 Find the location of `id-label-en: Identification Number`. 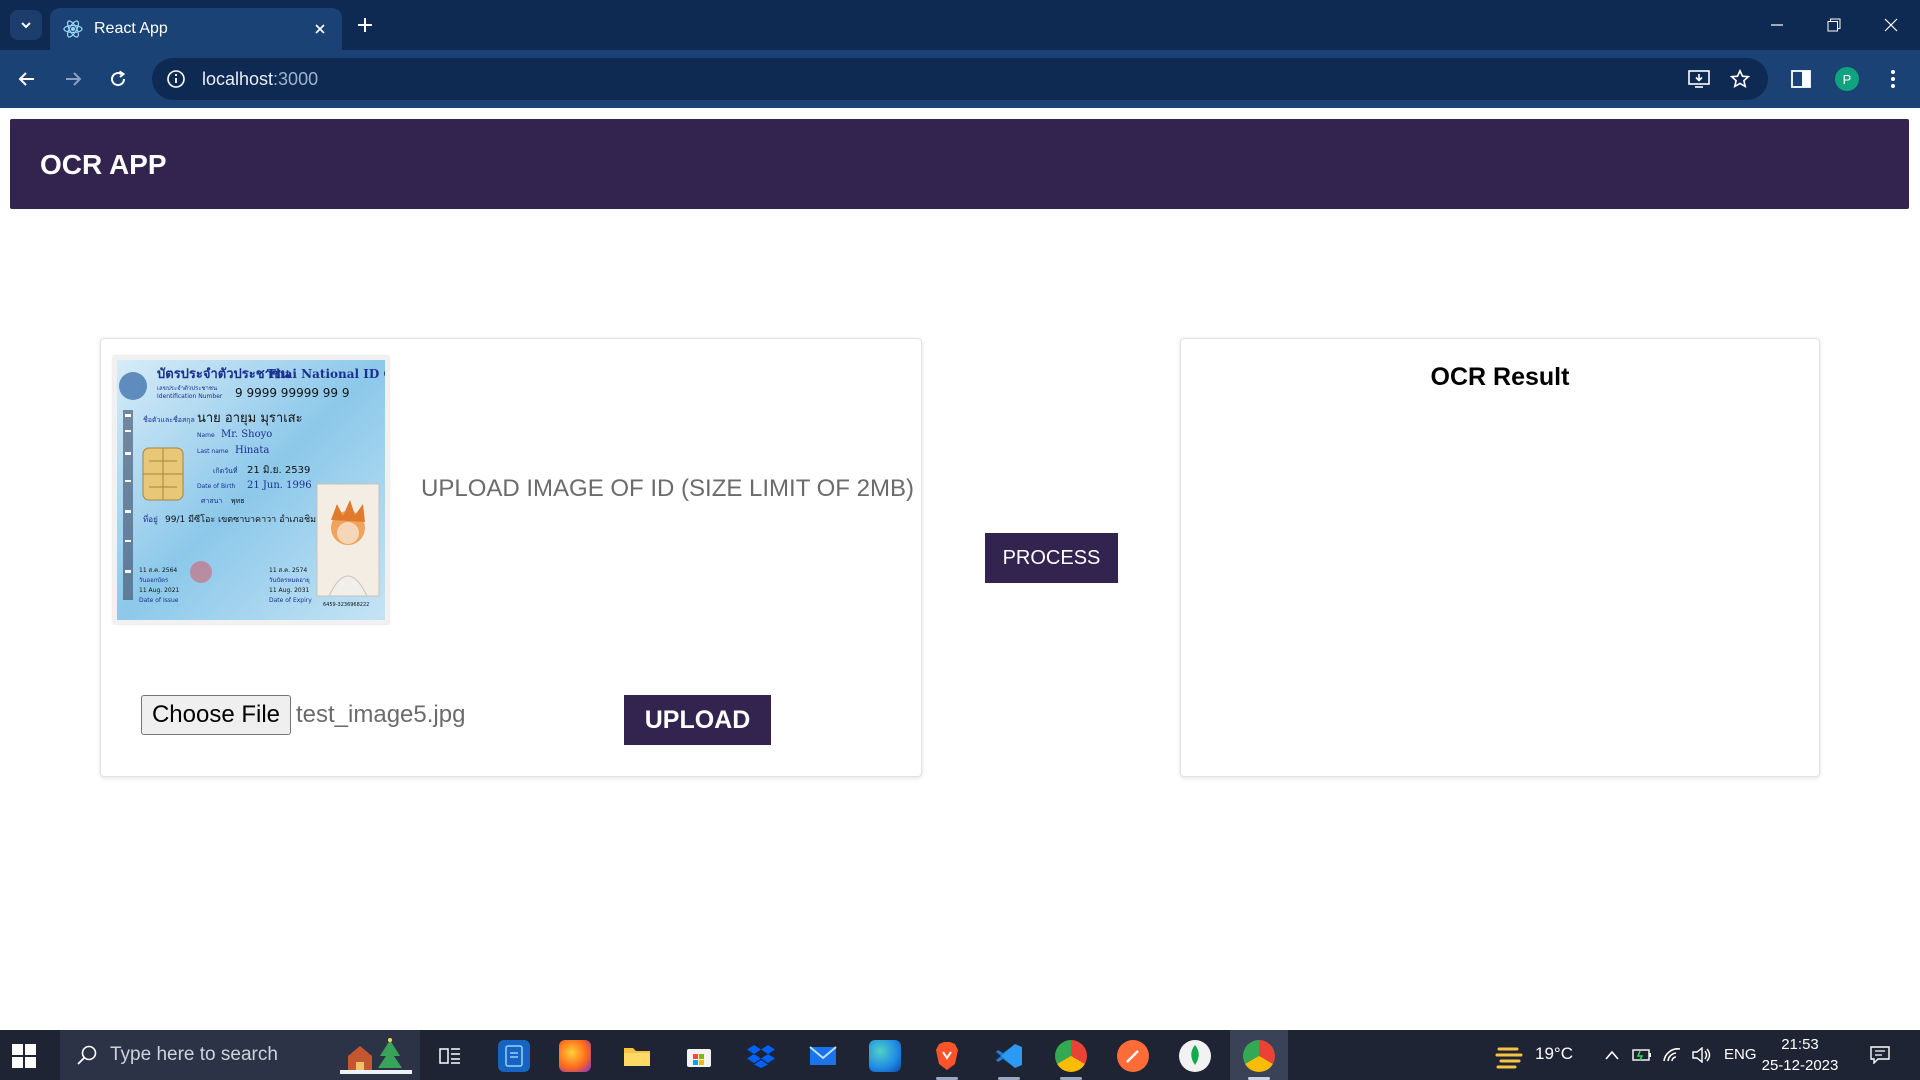

id-label-en: Identification Number is located at coordinates (190, 396).